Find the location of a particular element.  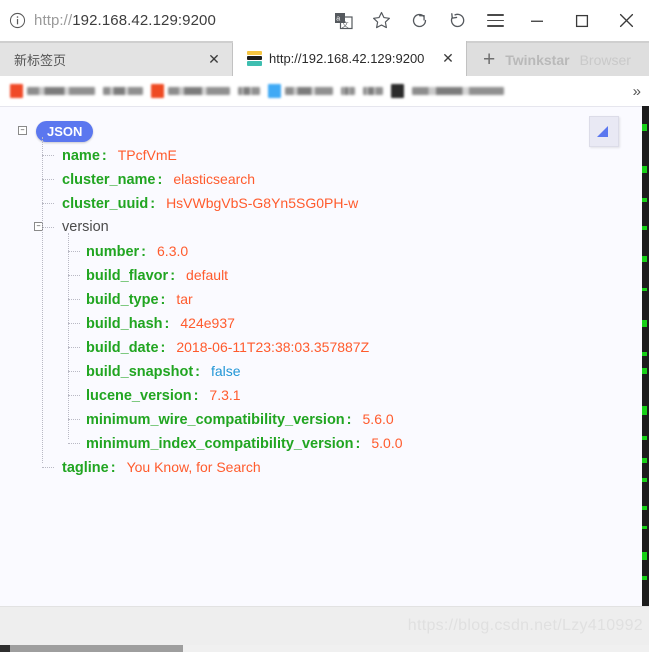

status-bar: https://blog.csdn.net/Lzy410992 is located at coordinates (324, 626).